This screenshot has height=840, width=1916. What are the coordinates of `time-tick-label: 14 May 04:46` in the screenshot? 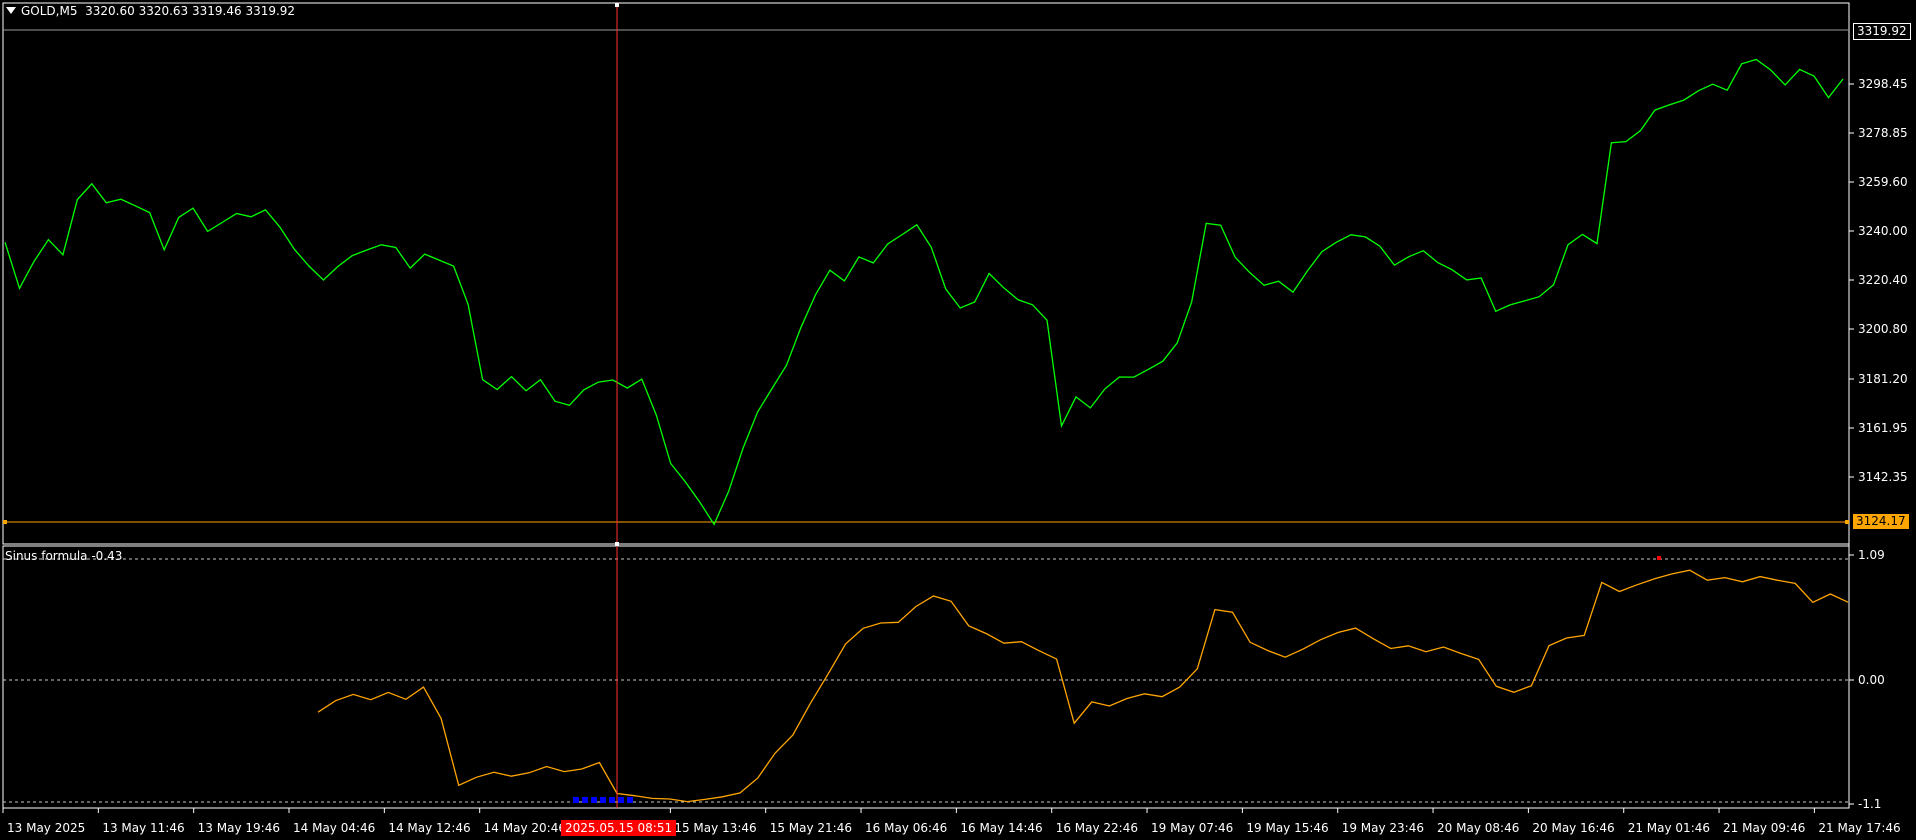 It's located at (334, 828).